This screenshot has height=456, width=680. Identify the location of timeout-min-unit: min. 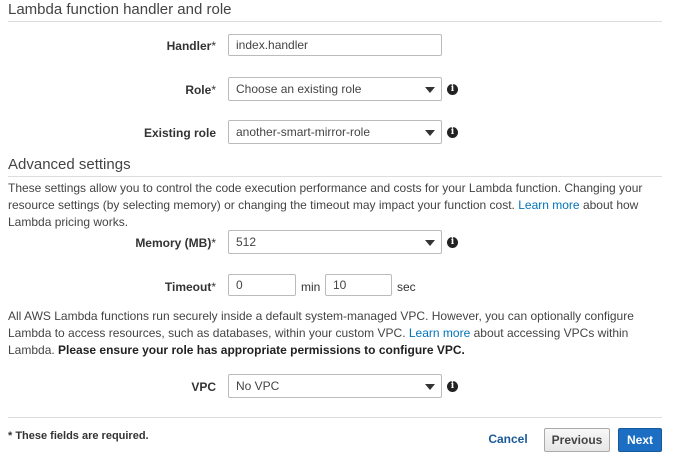
(311, 287).